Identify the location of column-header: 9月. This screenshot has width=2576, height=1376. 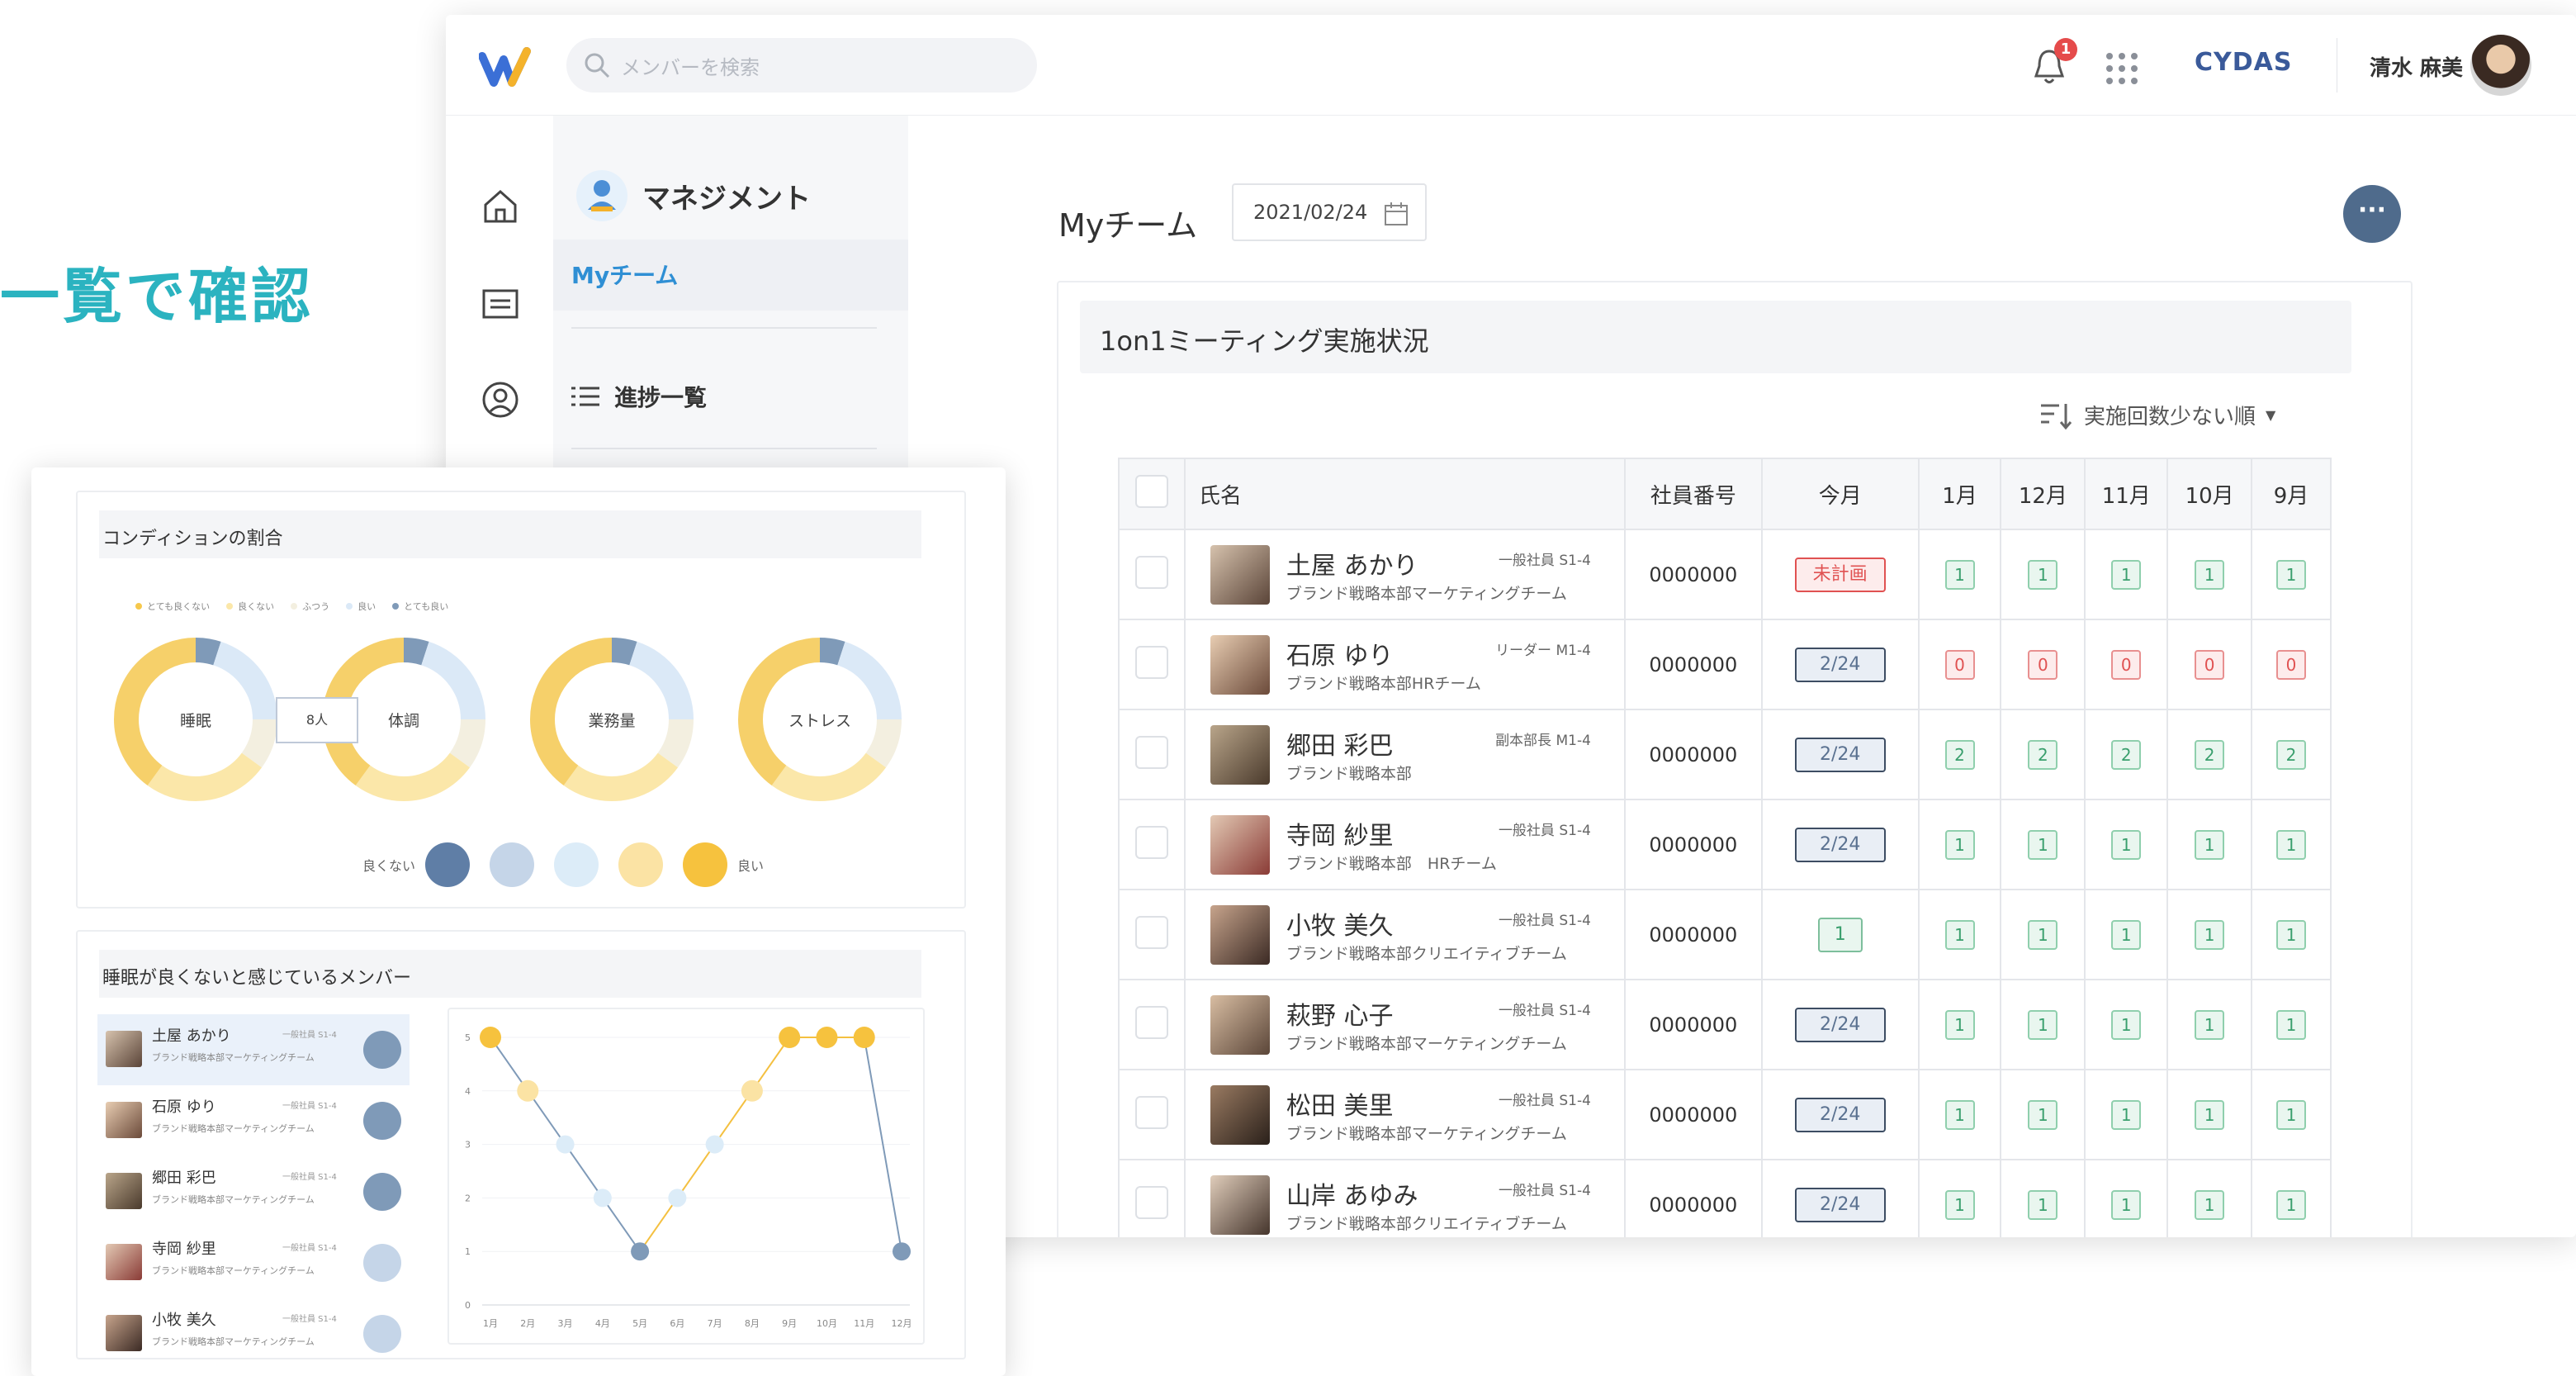
(2291, 494).